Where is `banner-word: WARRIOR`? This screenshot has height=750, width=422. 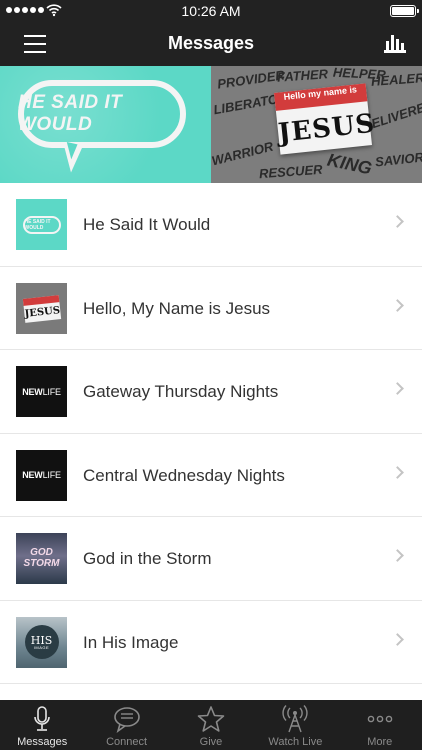 banner-word: WARRIOR is located at coordinates (243, 153).